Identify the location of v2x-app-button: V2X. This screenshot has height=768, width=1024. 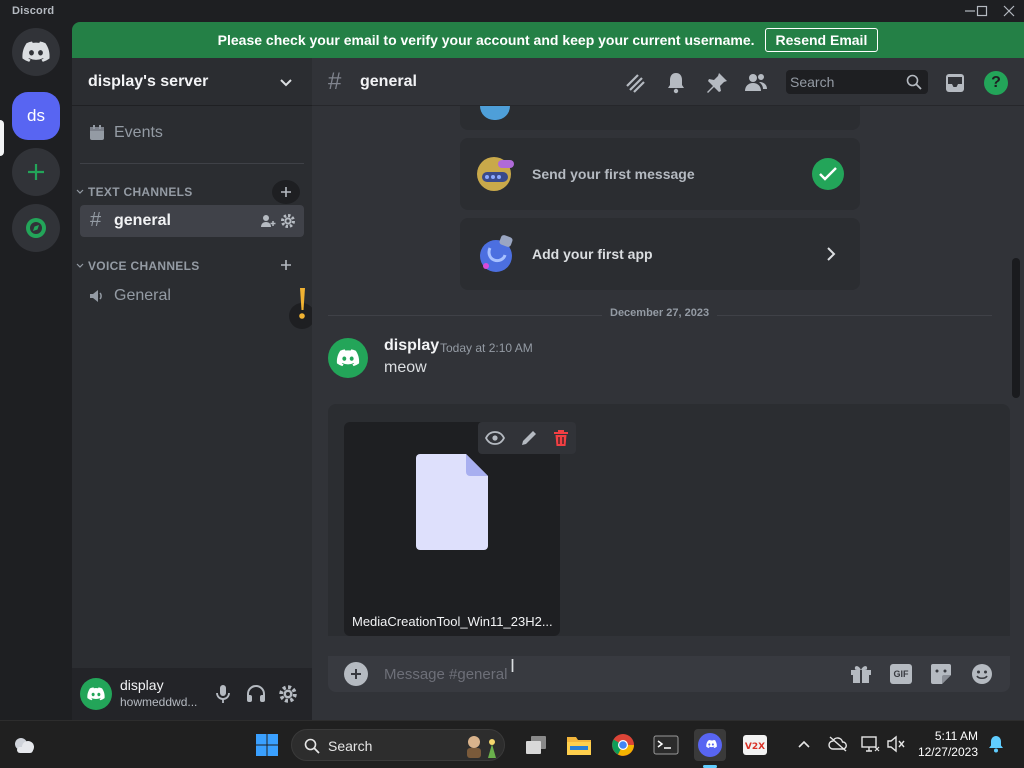
(755, 745).